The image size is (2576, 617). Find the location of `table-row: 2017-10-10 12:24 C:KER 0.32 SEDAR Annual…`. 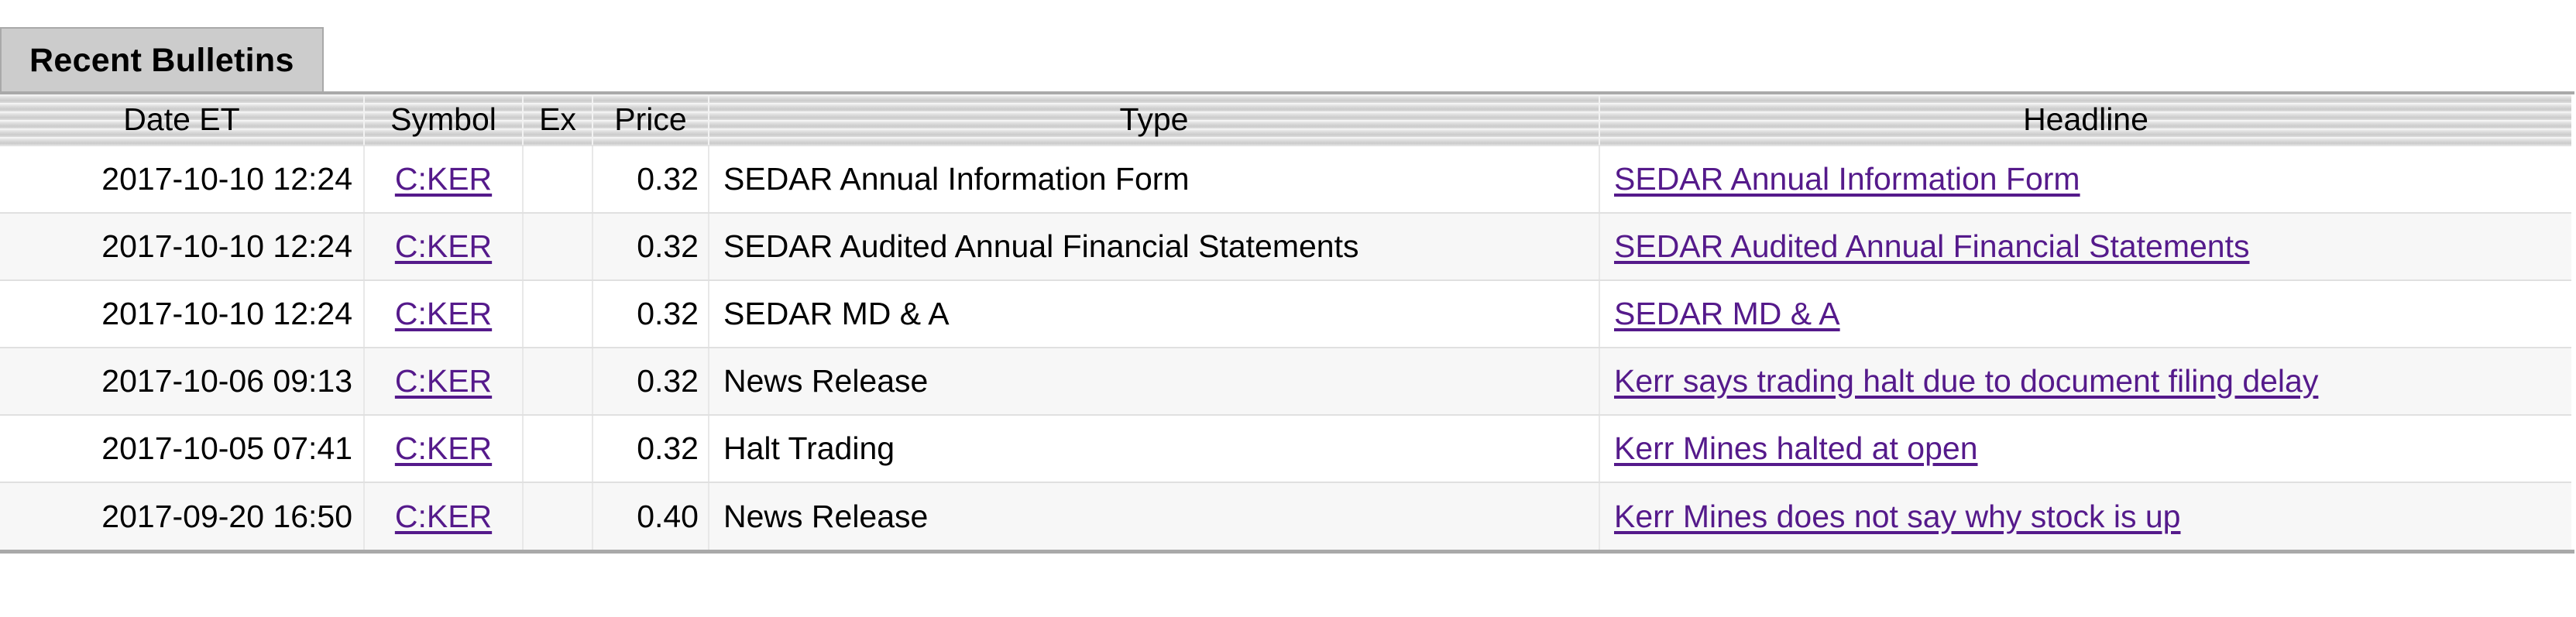

table-row: 2017-10-10 12:24 C:KER 0.32 SEDAR Annual… is located at coordinates (1285, 180).